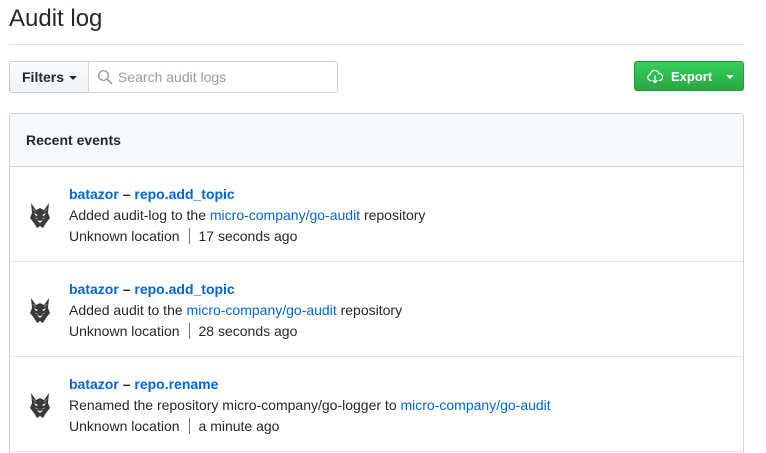  I want to click on event-meta: Unknown location 28 seconds ago, so click(183, 331).